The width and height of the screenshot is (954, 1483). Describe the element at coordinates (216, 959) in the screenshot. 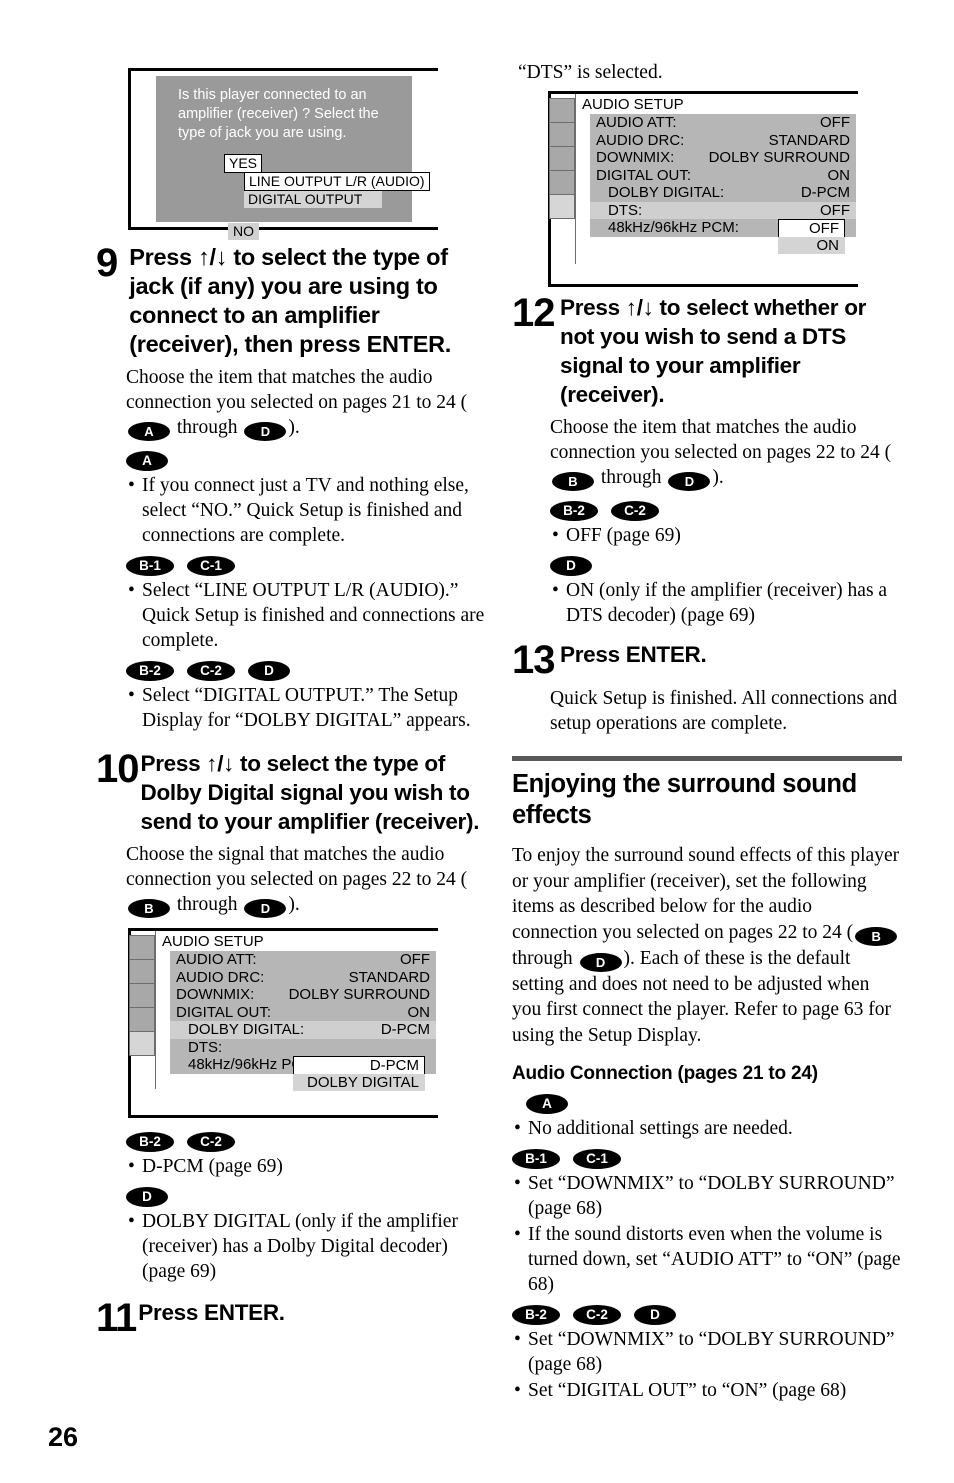

I see `setup-row-key: AUDIO ATT:` at that location.